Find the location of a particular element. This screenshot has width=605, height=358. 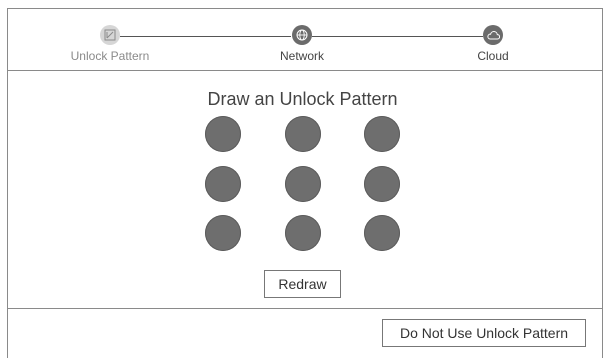

step-label-unlock-pattern: Unlock Pattern is located at coordinates (110, 56).